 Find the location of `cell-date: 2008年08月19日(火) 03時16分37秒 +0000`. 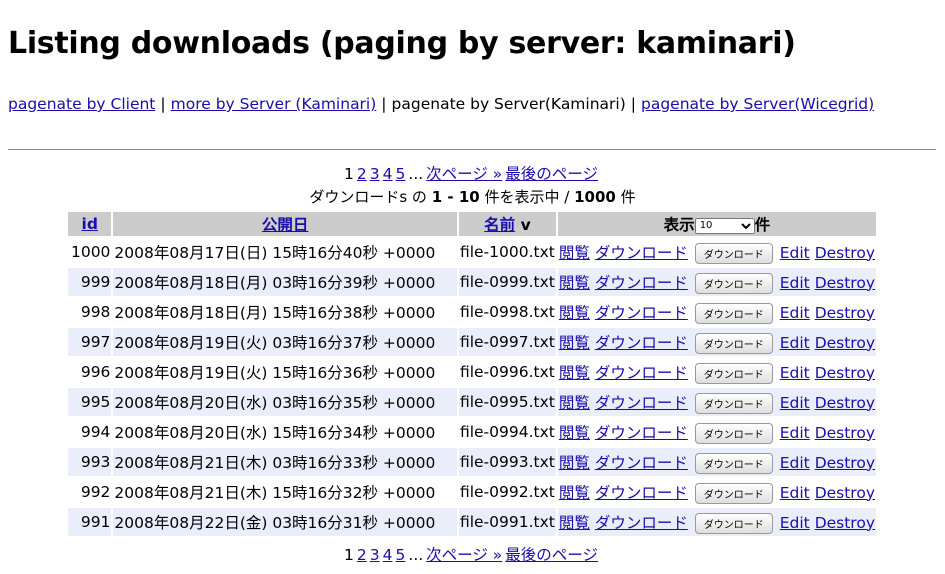

cell-date: 2008年08月19日(火) 03時16分37秒 +0000 is located at coordinates (285, 342).